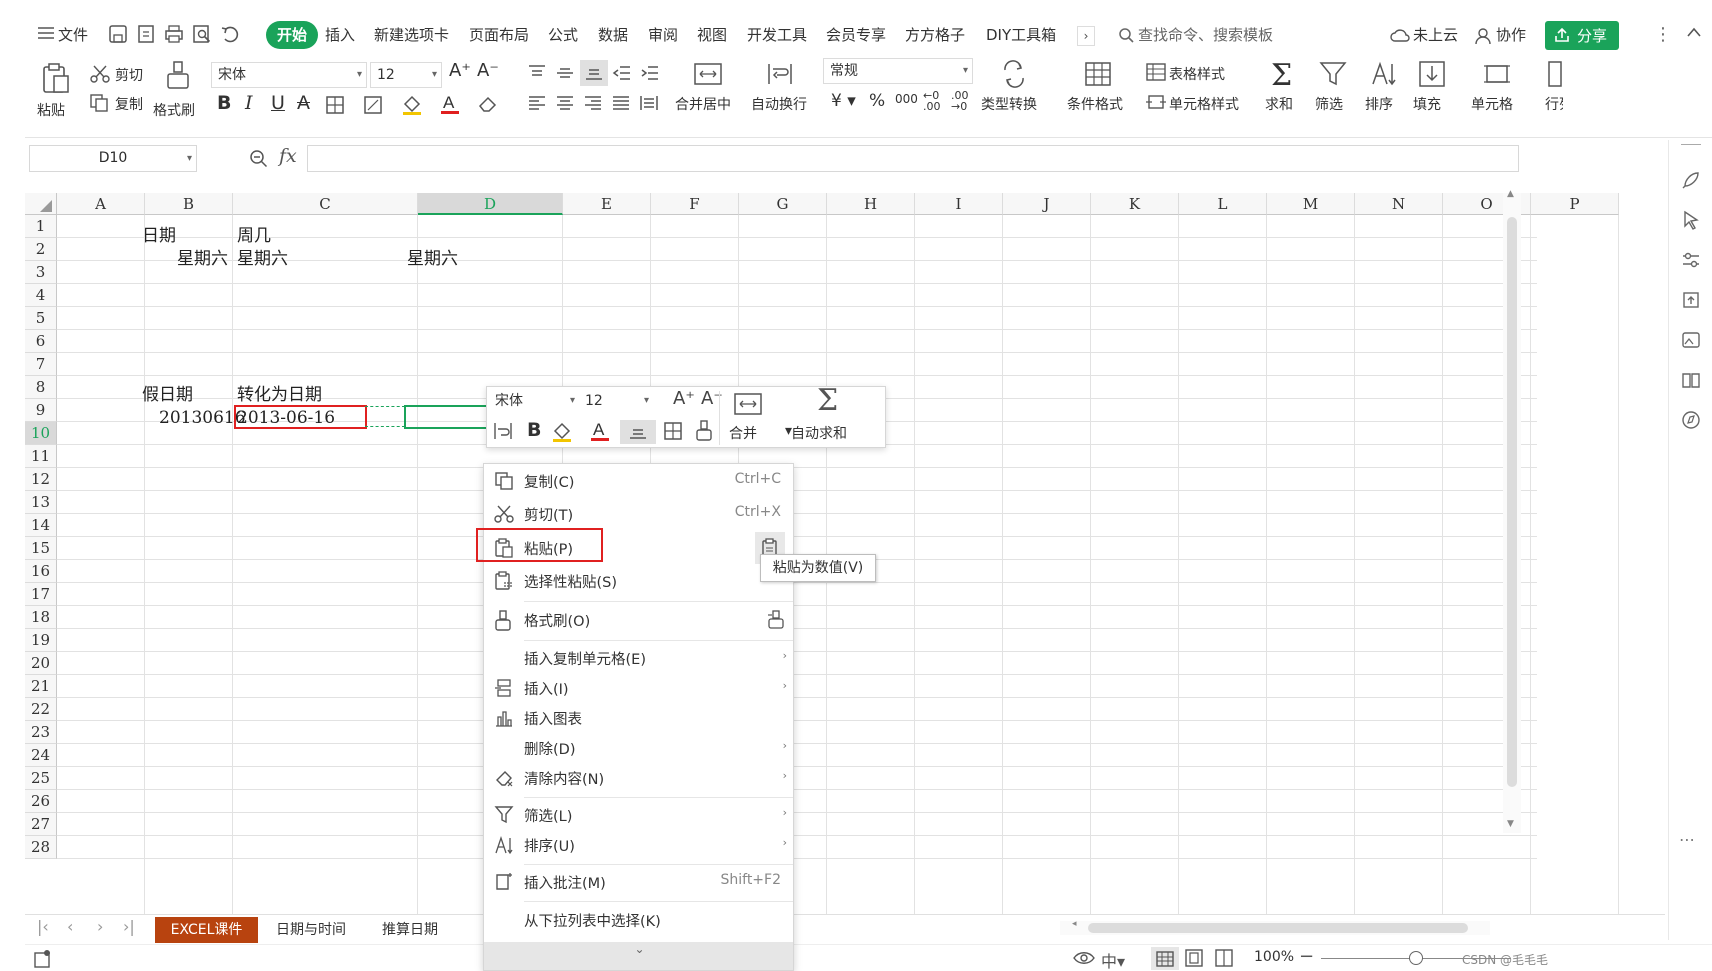 This screenshot has height=971, width=1712. What do you see at coordinates (189, 158) in the screenshot?
I see `name-box-dropdown-icon: ▾` at bounding box center [189, 158].